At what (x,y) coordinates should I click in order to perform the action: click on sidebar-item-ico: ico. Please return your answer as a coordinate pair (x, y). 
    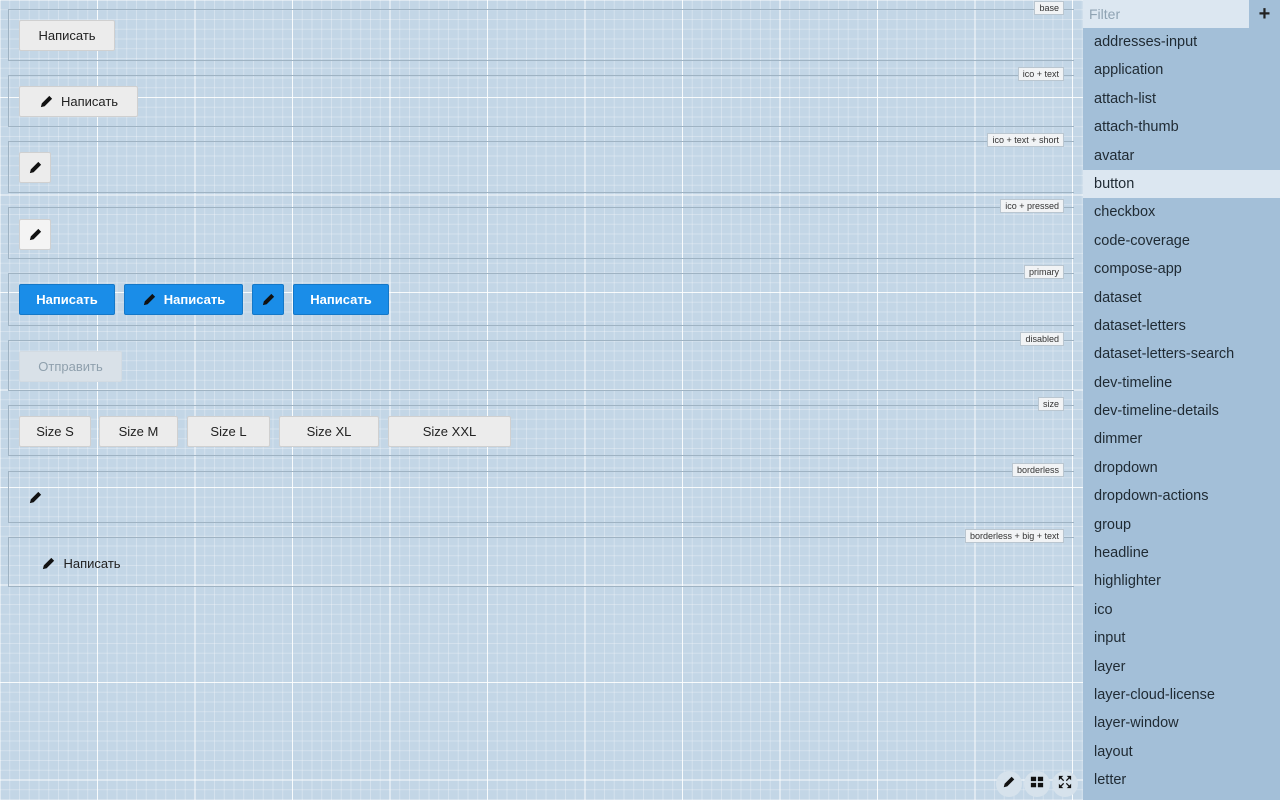
    Looking at the image, I should click on (1181, 610).